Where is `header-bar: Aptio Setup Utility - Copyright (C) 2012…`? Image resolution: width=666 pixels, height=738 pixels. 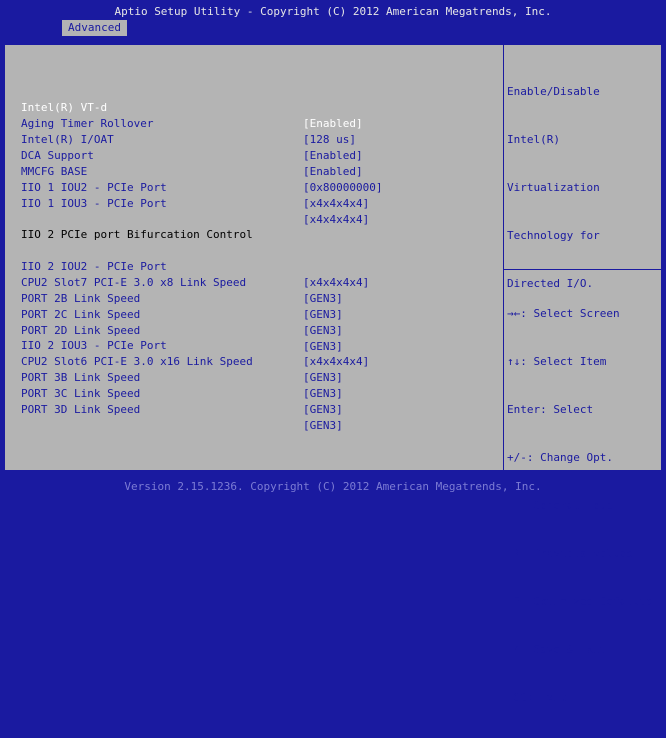 header-bar: Aptio Setup Utility - Copyright (C) 2012… is located at coordinates (333, 18).